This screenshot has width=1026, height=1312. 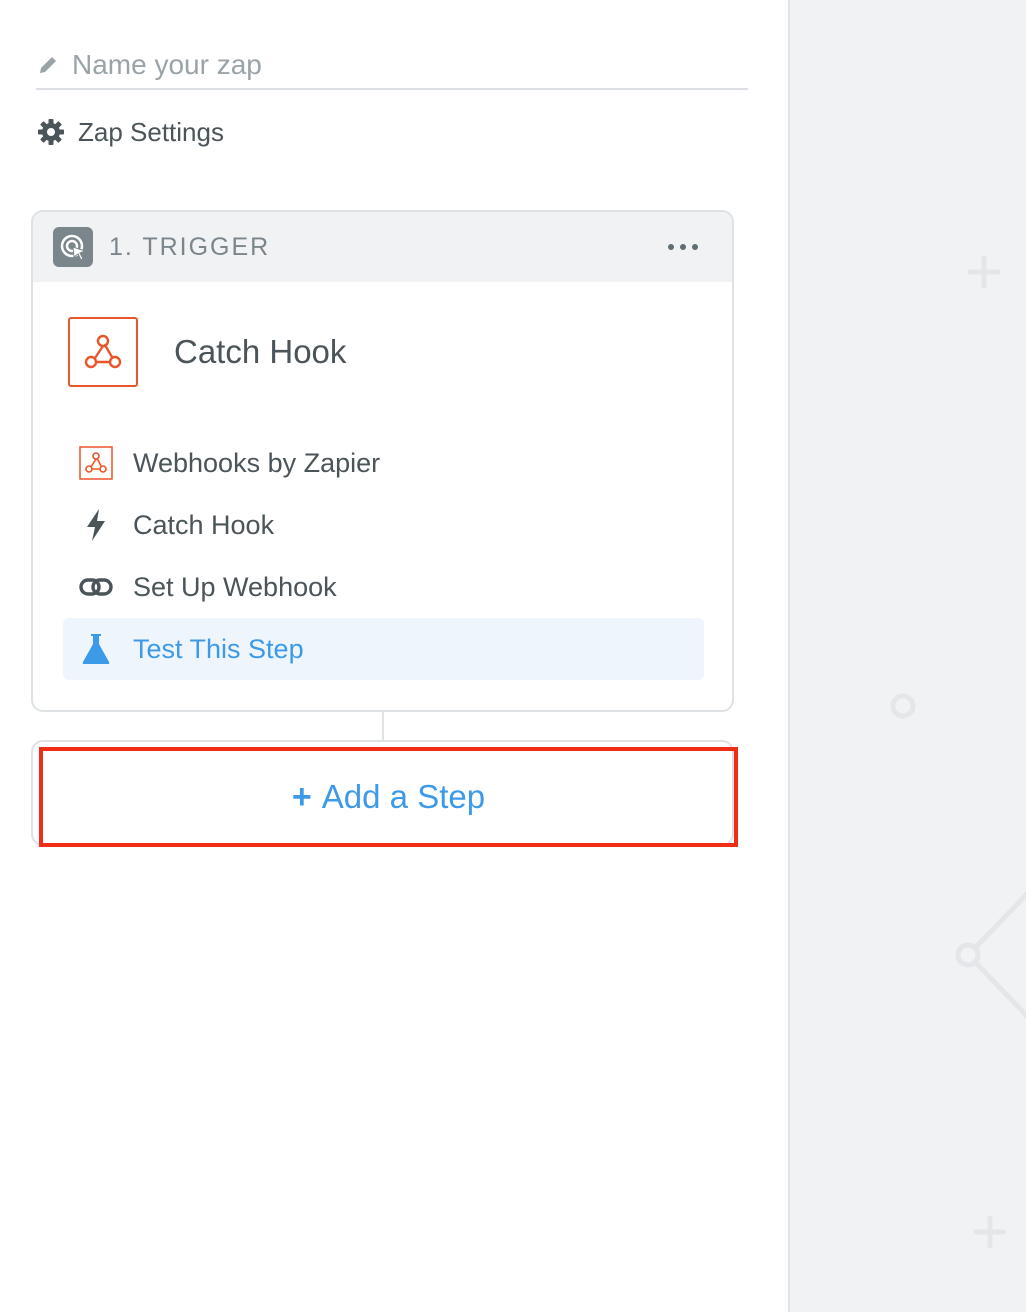 I want to click on zap-settings-label: Zap Settings, so click(x=151, y=131).